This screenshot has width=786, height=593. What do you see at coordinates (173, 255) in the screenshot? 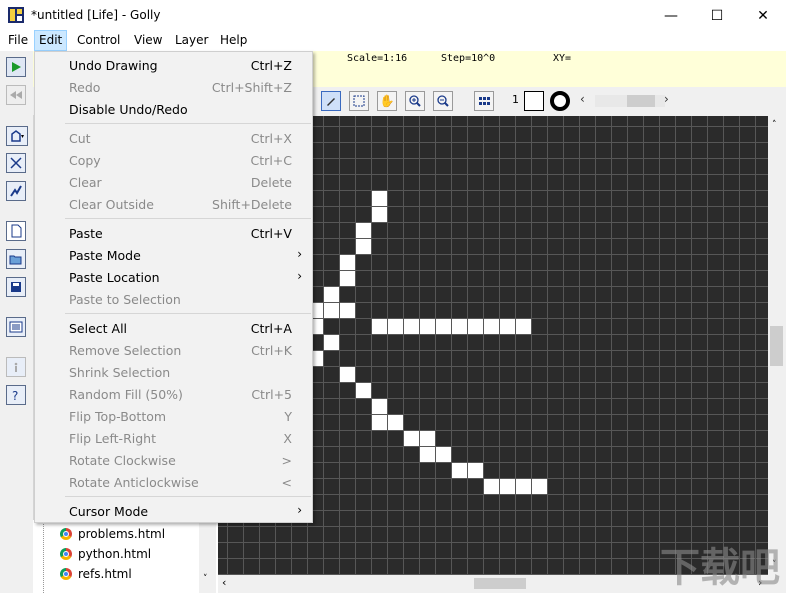
I see `menu-item-paste-mode: Paste Mode ›` at bounding box center [173, 255].